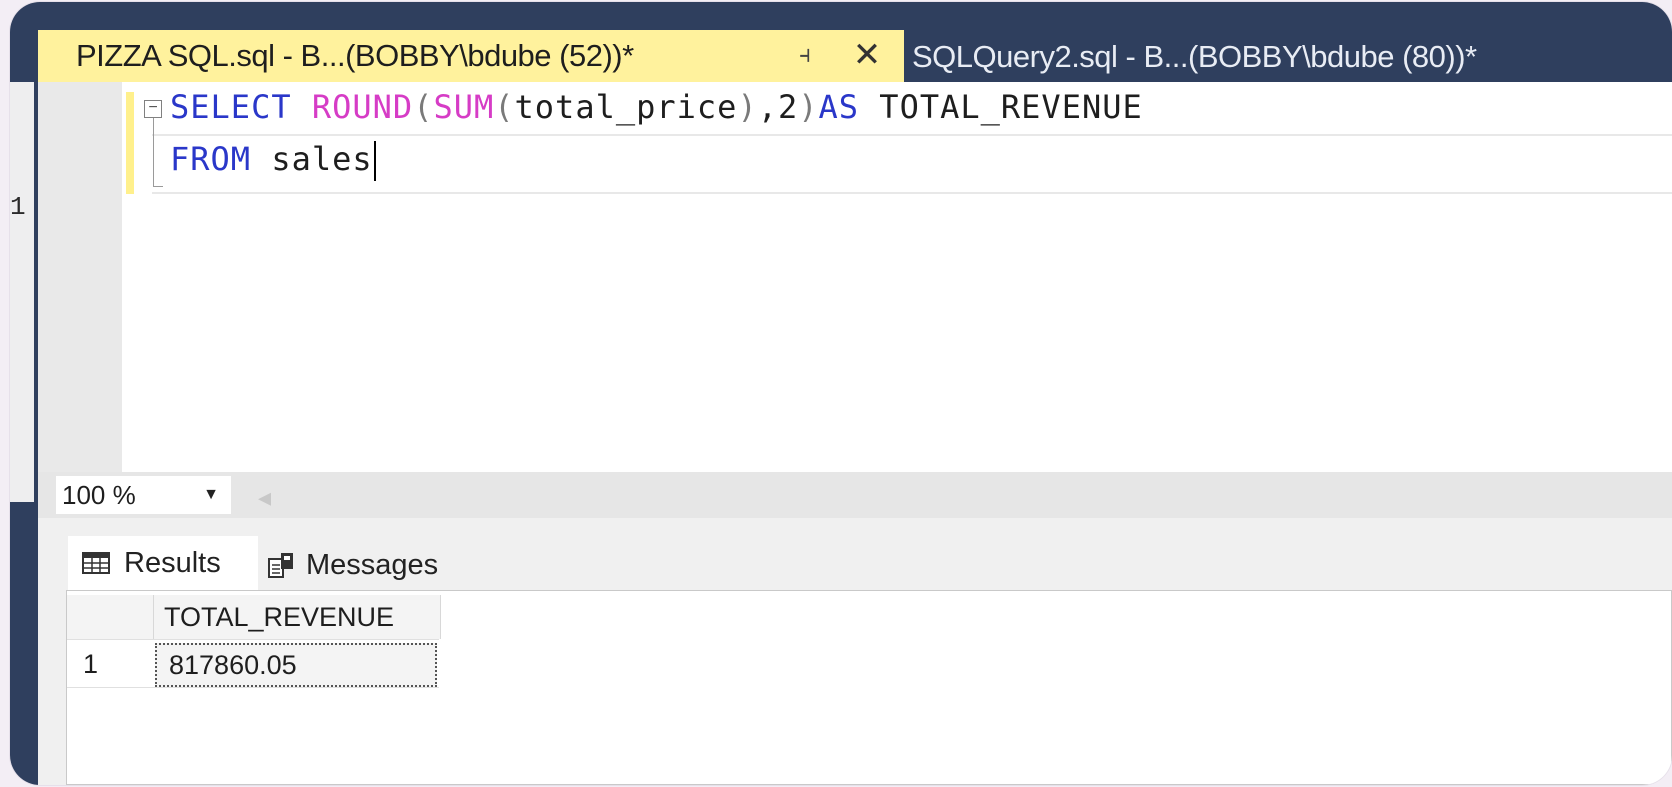 Image resolution: width=1672 pixels, height=787 pixels. I want to click on column-name: total_price, so click(626, 107).